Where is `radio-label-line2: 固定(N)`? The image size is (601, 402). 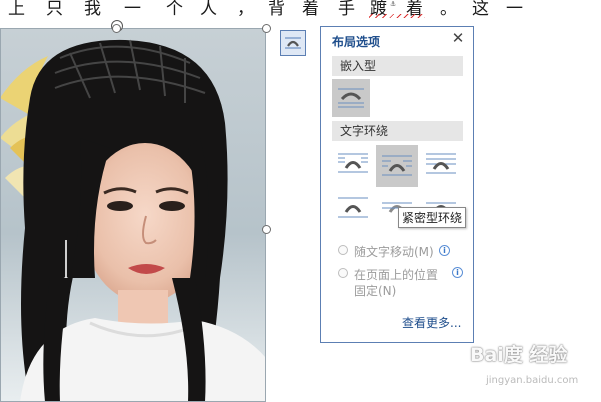
radio-label-line2: 固定(N) is located at coordinates (375, 291).